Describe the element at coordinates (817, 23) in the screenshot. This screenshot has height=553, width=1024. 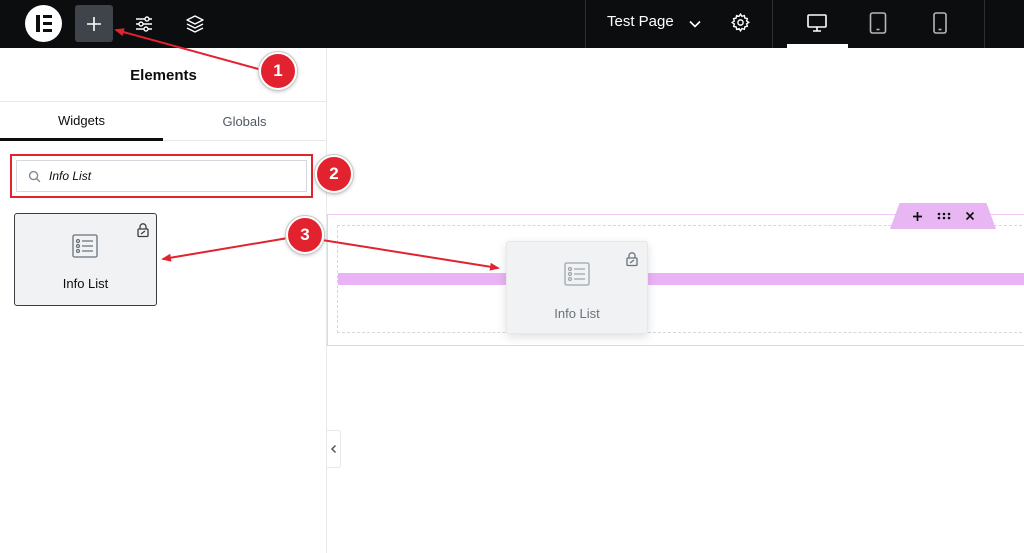
I see `desktop-icon` at that location.